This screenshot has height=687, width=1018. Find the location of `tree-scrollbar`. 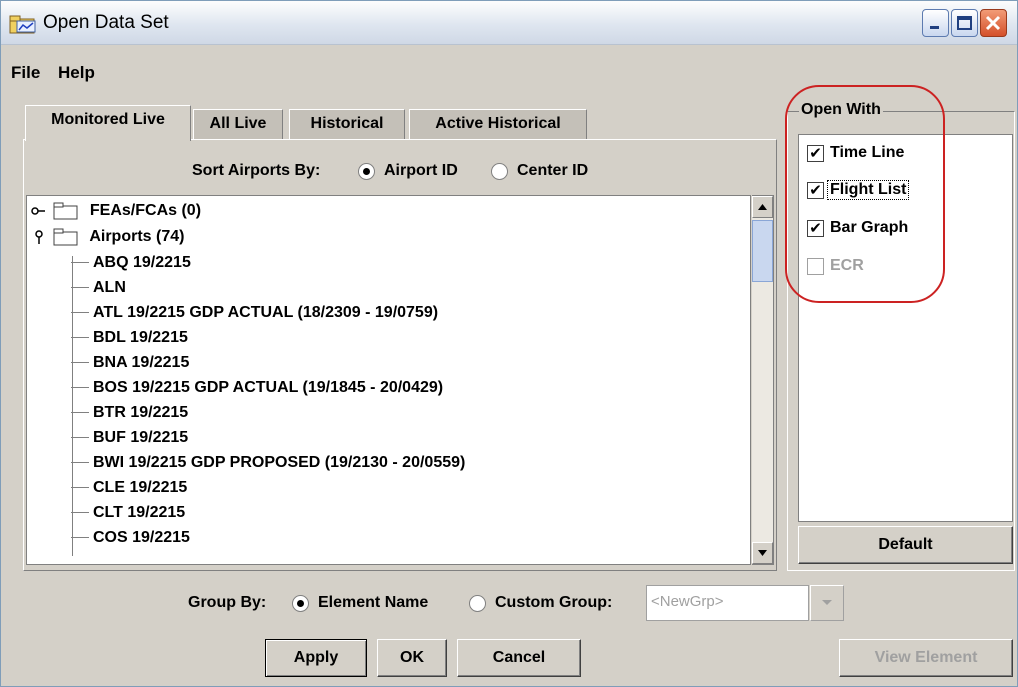

tree-scrollbar is located at coordinates (763, 380).